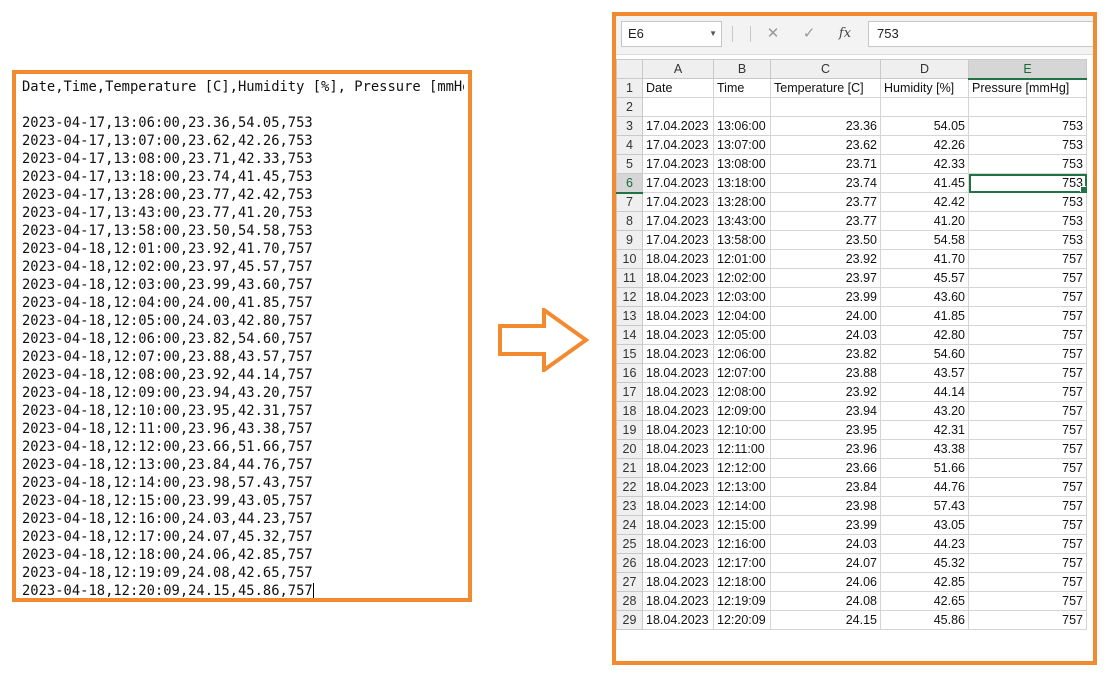  I want to click on row-header: 15, so click(629, 354).